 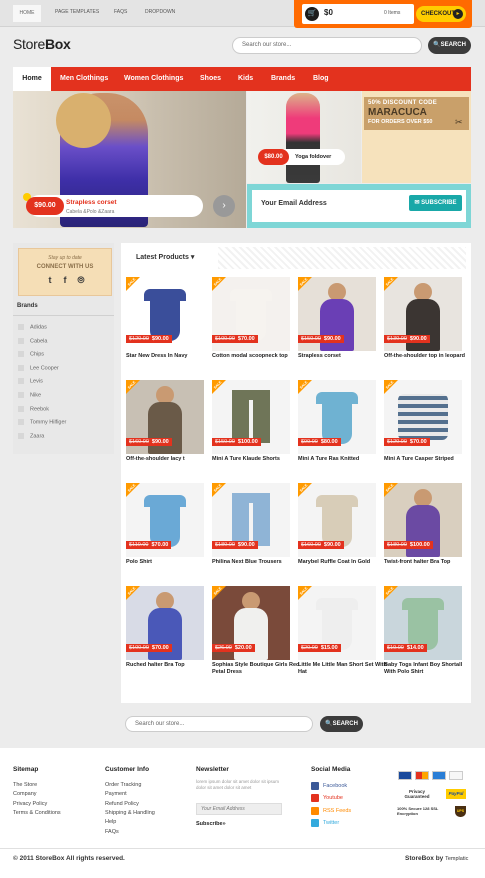 I want to click on footer-sitemap-link: The Store, so click(x=25, y=785).